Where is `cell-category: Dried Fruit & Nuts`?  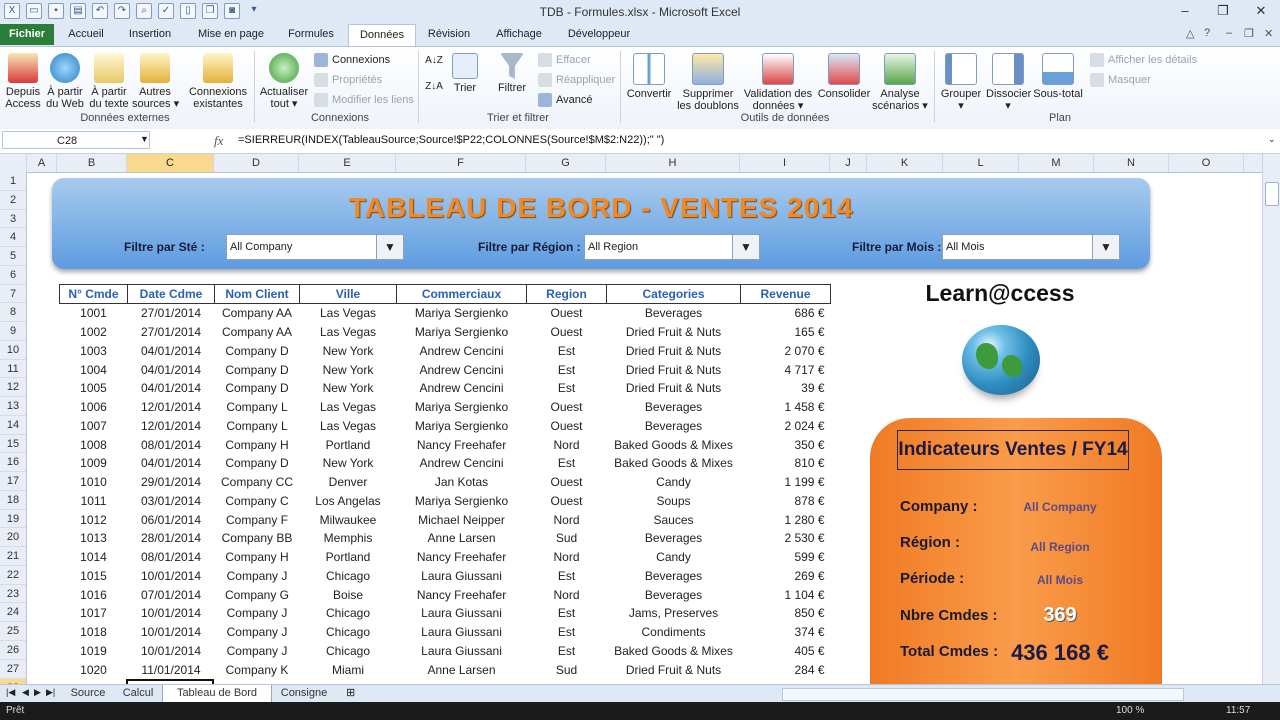 cell-category: Dried Fruit & Nuts is located at coordinates (674, 332).